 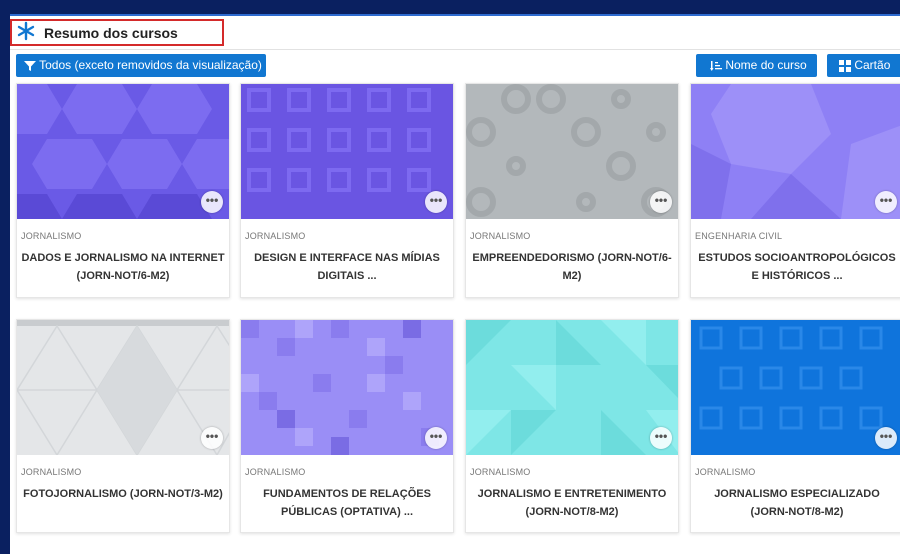 What do you see at coordinates (111, 33) in the screenshot?
I see `page-title: Resumo dos cursos` at bounding box center [111, 33].